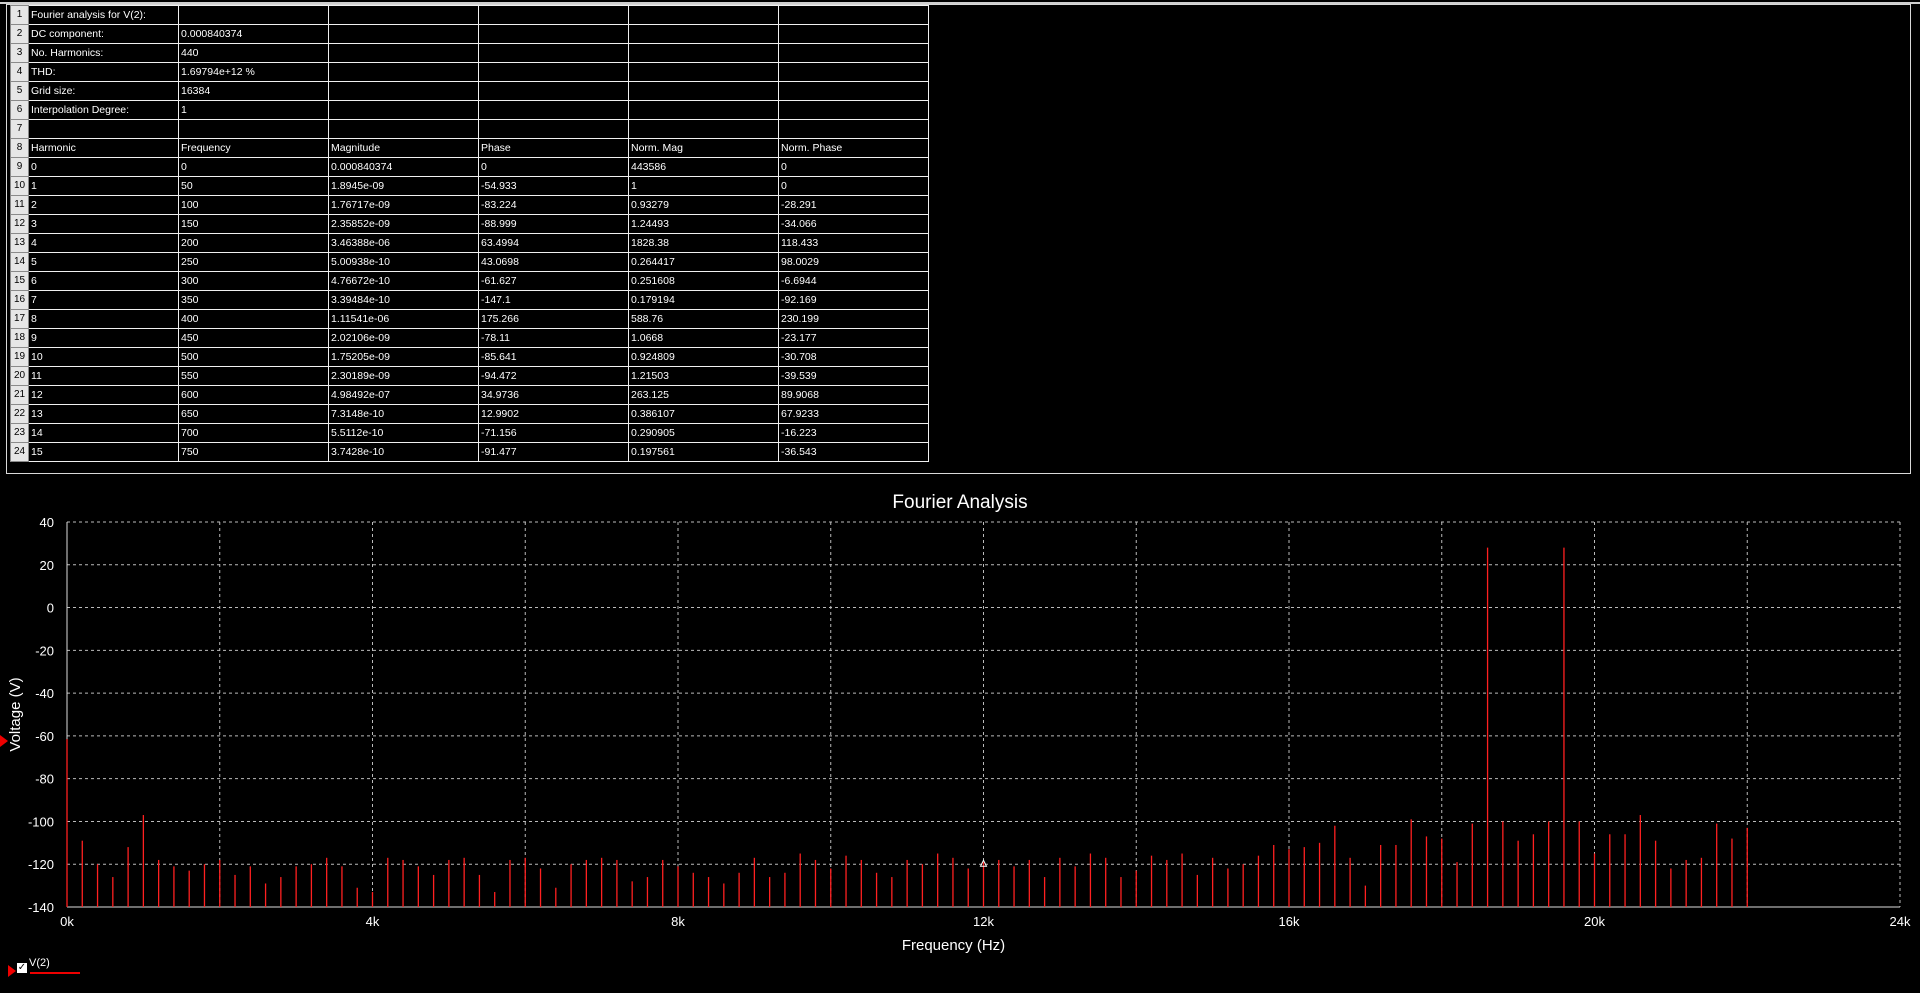 This screenshot has width=1920, height=993. I want to click on y-tick-label: -120, so click(41, 864).